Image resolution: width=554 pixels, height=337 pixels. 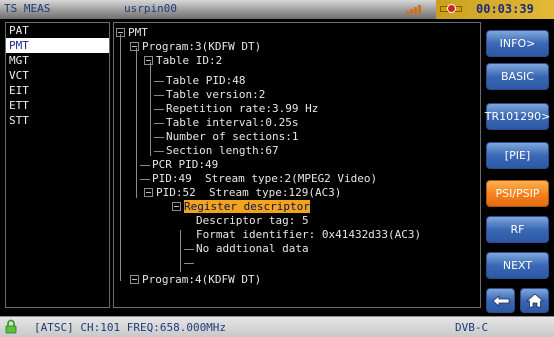 What do you see at coordinates (195, 47) in the screenshot?
I see `tree-node-program-3: Program:3(KDFW DT)` at bounding box center [195, 47].